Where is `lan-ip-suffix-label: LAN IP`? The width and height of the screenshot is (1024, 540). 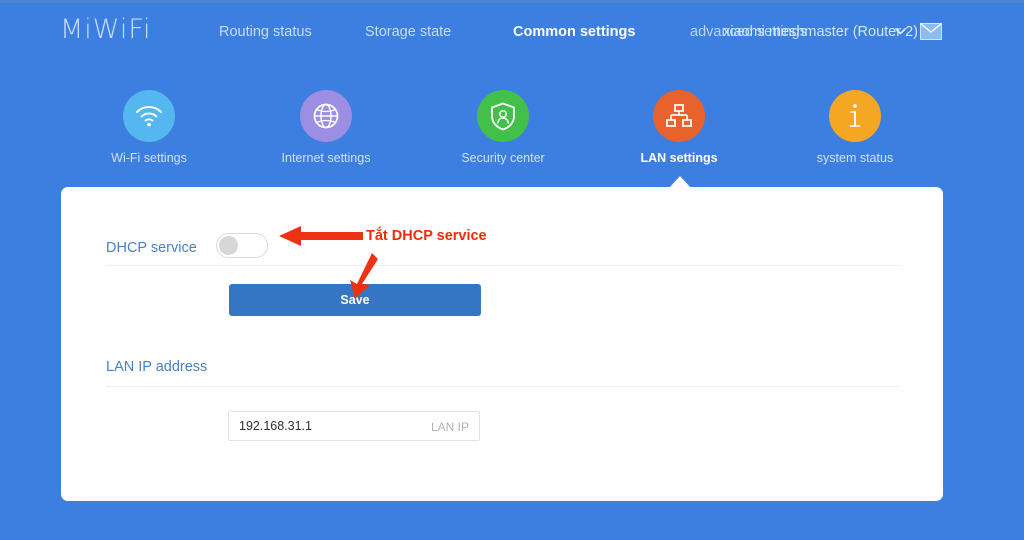 lan-ip-suffix-label: LAN IP is located at coordinates (449, 427).